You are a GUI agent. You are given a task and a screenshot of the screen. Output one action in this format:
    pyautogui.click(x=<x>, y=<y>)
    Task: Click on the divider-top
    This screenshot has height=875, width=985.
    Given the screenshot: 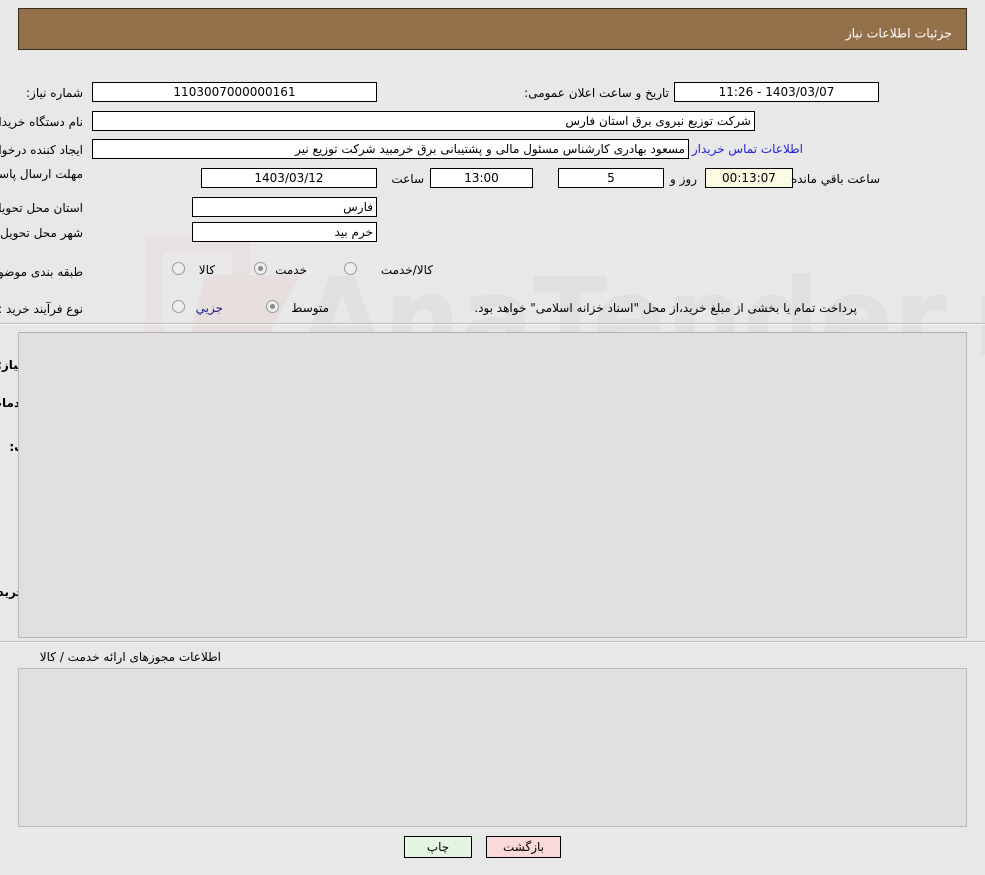 What is the action you would take?
    pyautogui.click(x=492, y=324)
    